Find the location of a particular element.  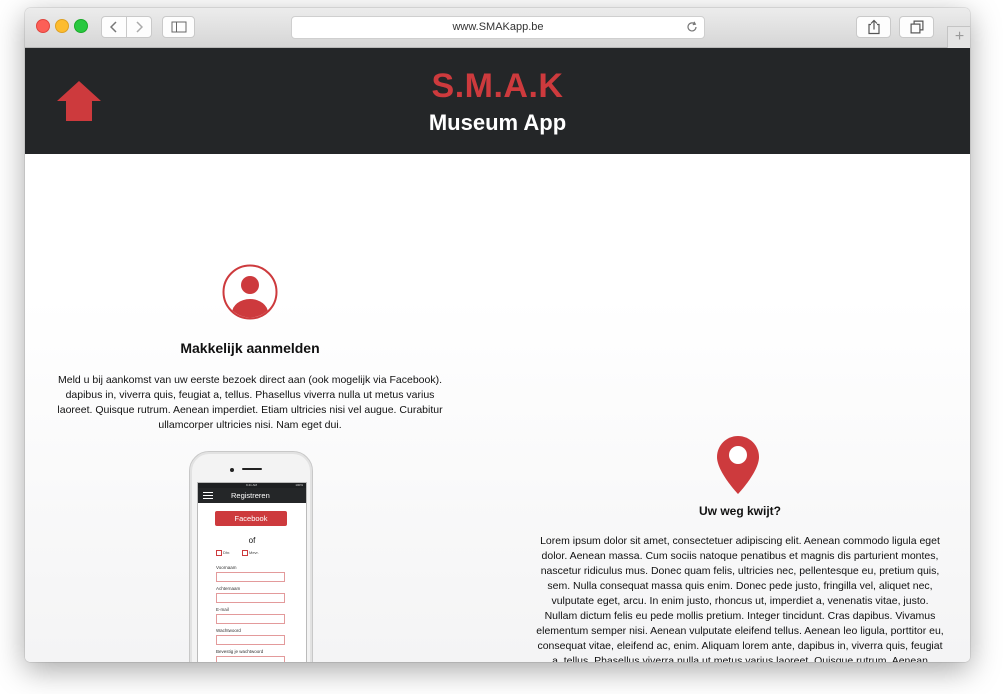

field-label: Bevestig je wachtwoord is located at coordinates (240, 651).